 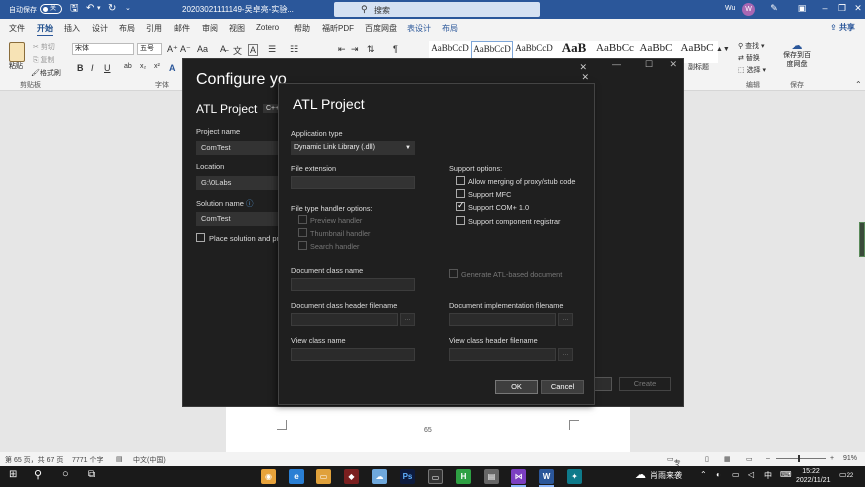 I want to click on status-words: 7771 个字, so click(x=88, y=460).